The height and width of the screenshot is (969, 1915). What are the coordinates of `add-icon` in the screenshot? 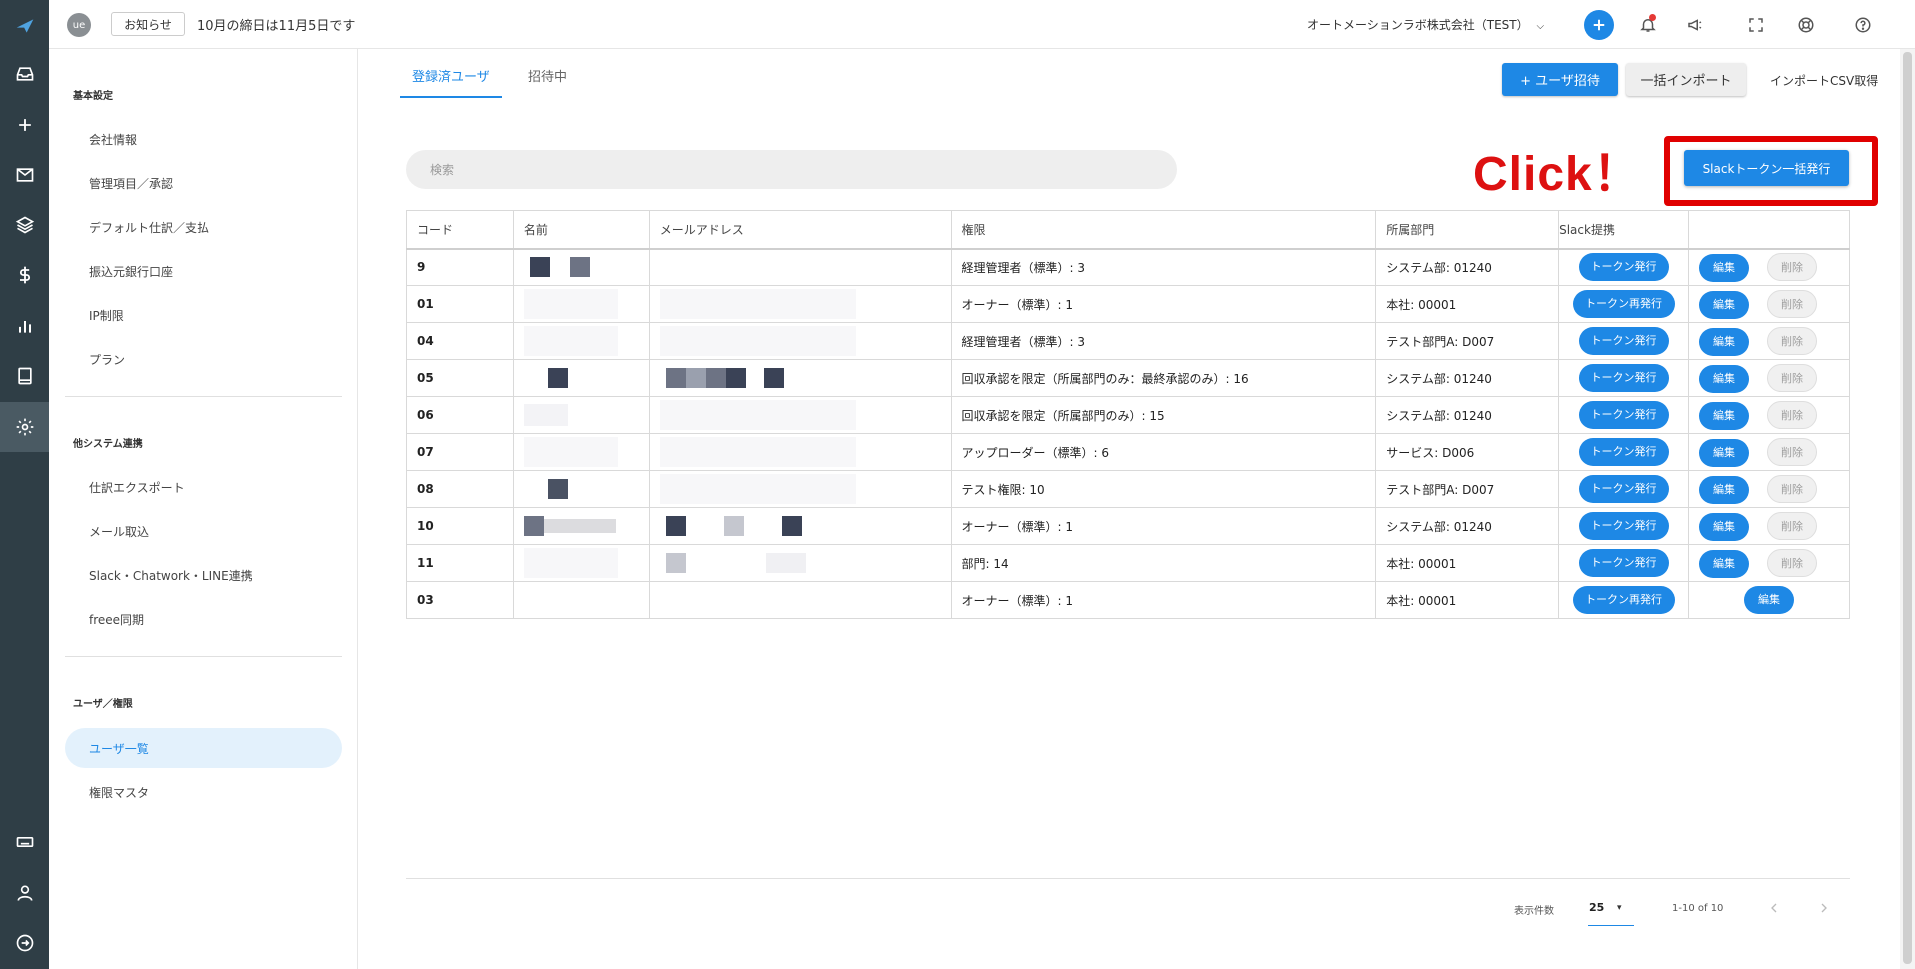 It's located at (24, 125).